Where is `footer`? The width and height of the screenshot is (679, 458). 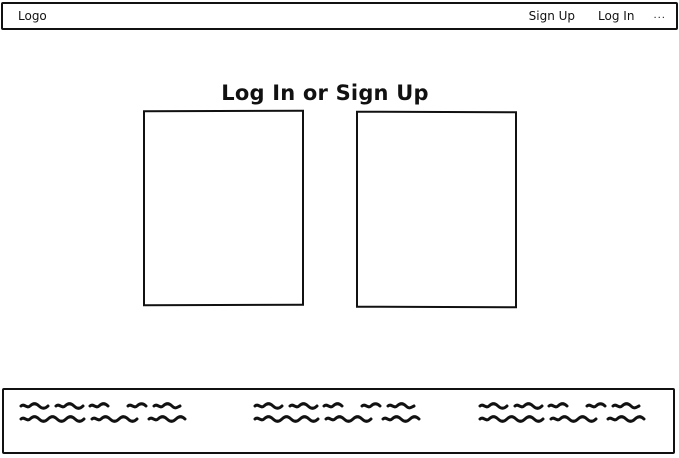
footer is located at coordinates (338, 421).